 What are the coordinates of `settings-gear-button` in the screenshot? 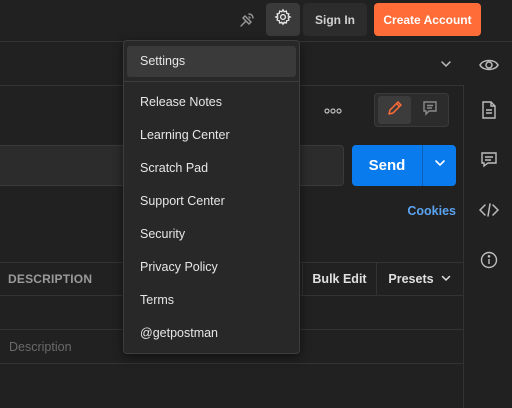 It's located at (283, 19).